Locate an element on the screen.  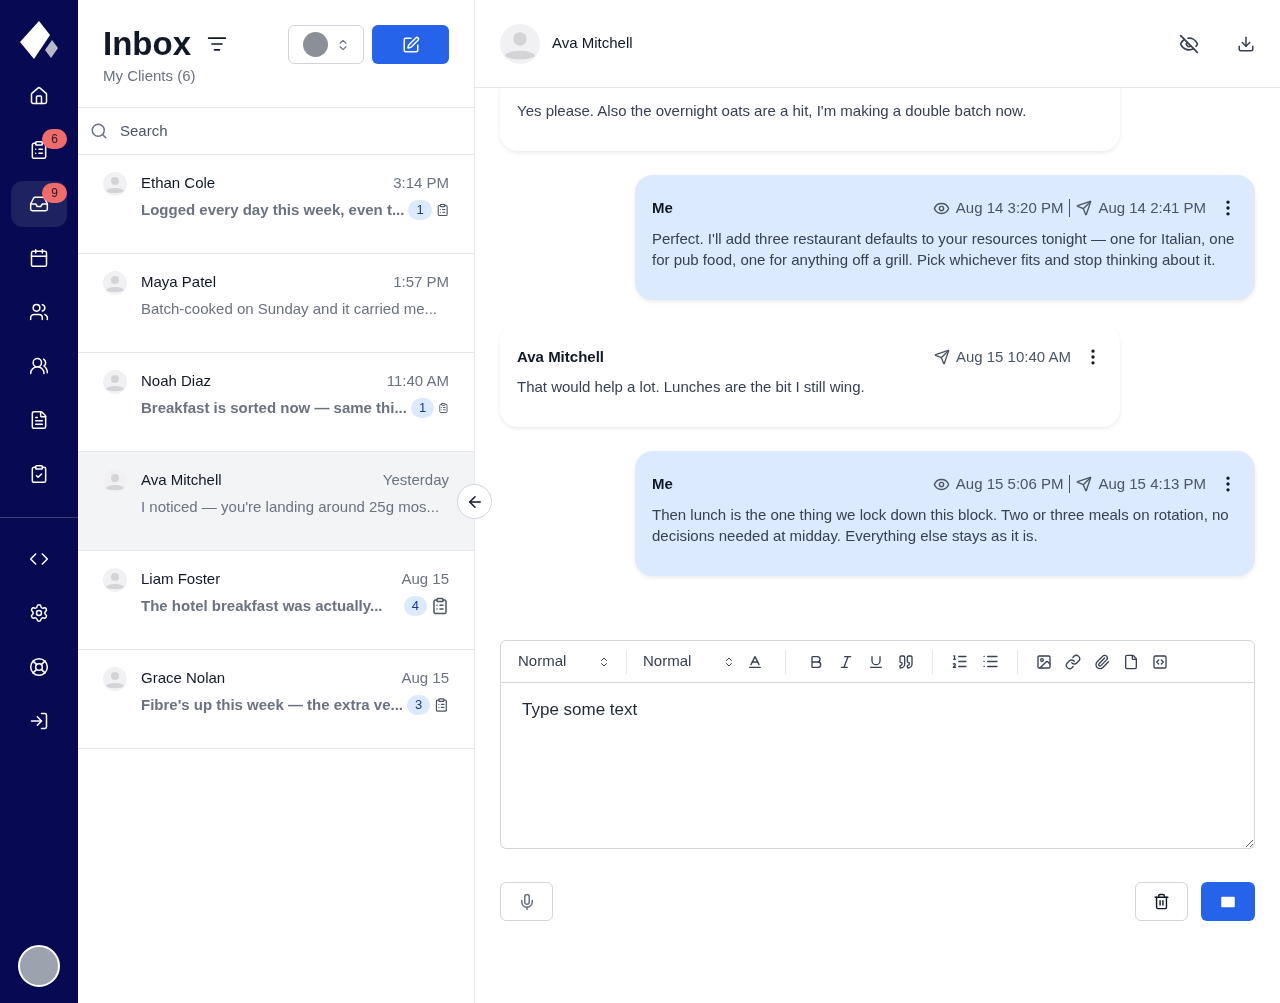
eye-off-icon is located at coordinates (1189, 43).